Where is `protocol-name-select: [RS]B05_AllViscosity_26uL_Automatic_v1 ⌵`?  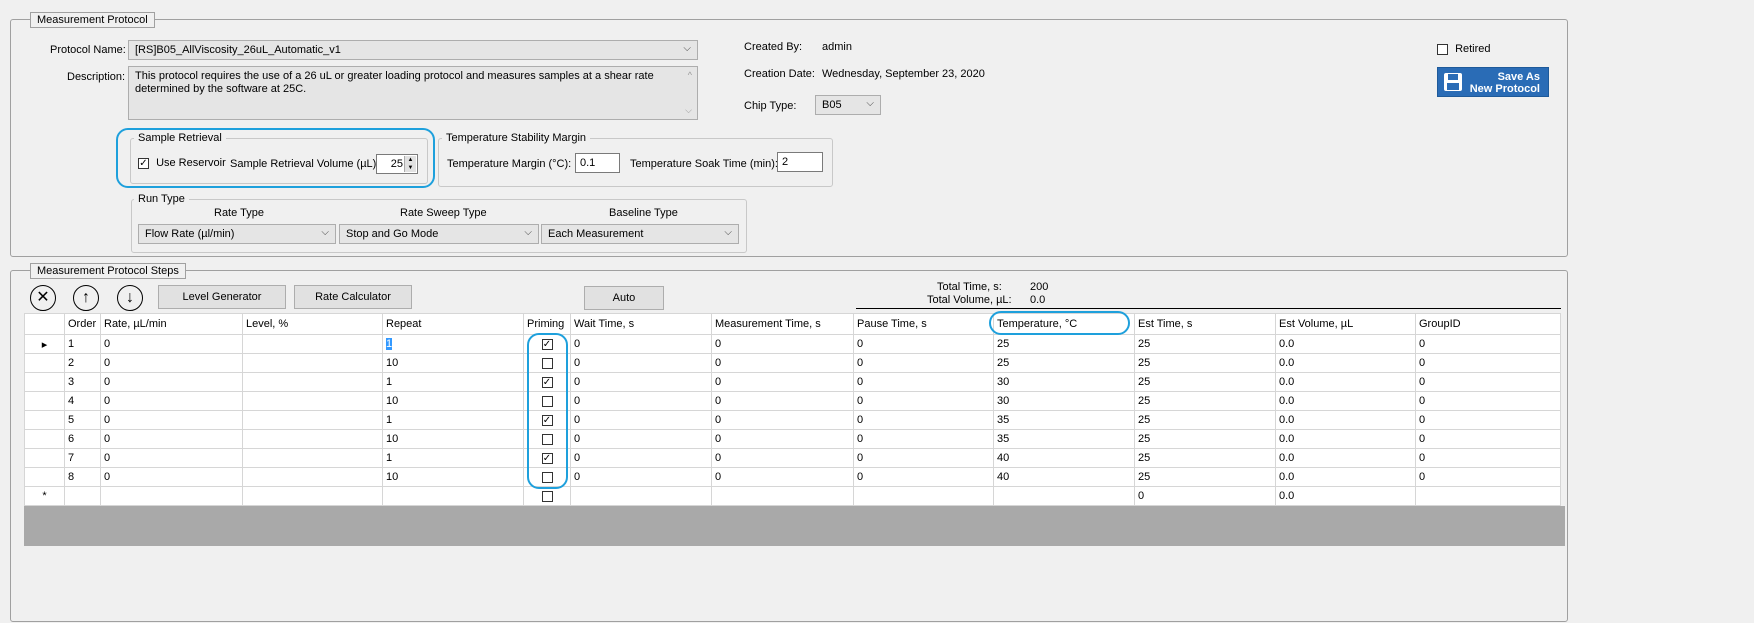
protocol-name-select: [RS]B05_AllViscosity_26uL_Automatic_v1 ⌵ is located at coordinates (413, 50).